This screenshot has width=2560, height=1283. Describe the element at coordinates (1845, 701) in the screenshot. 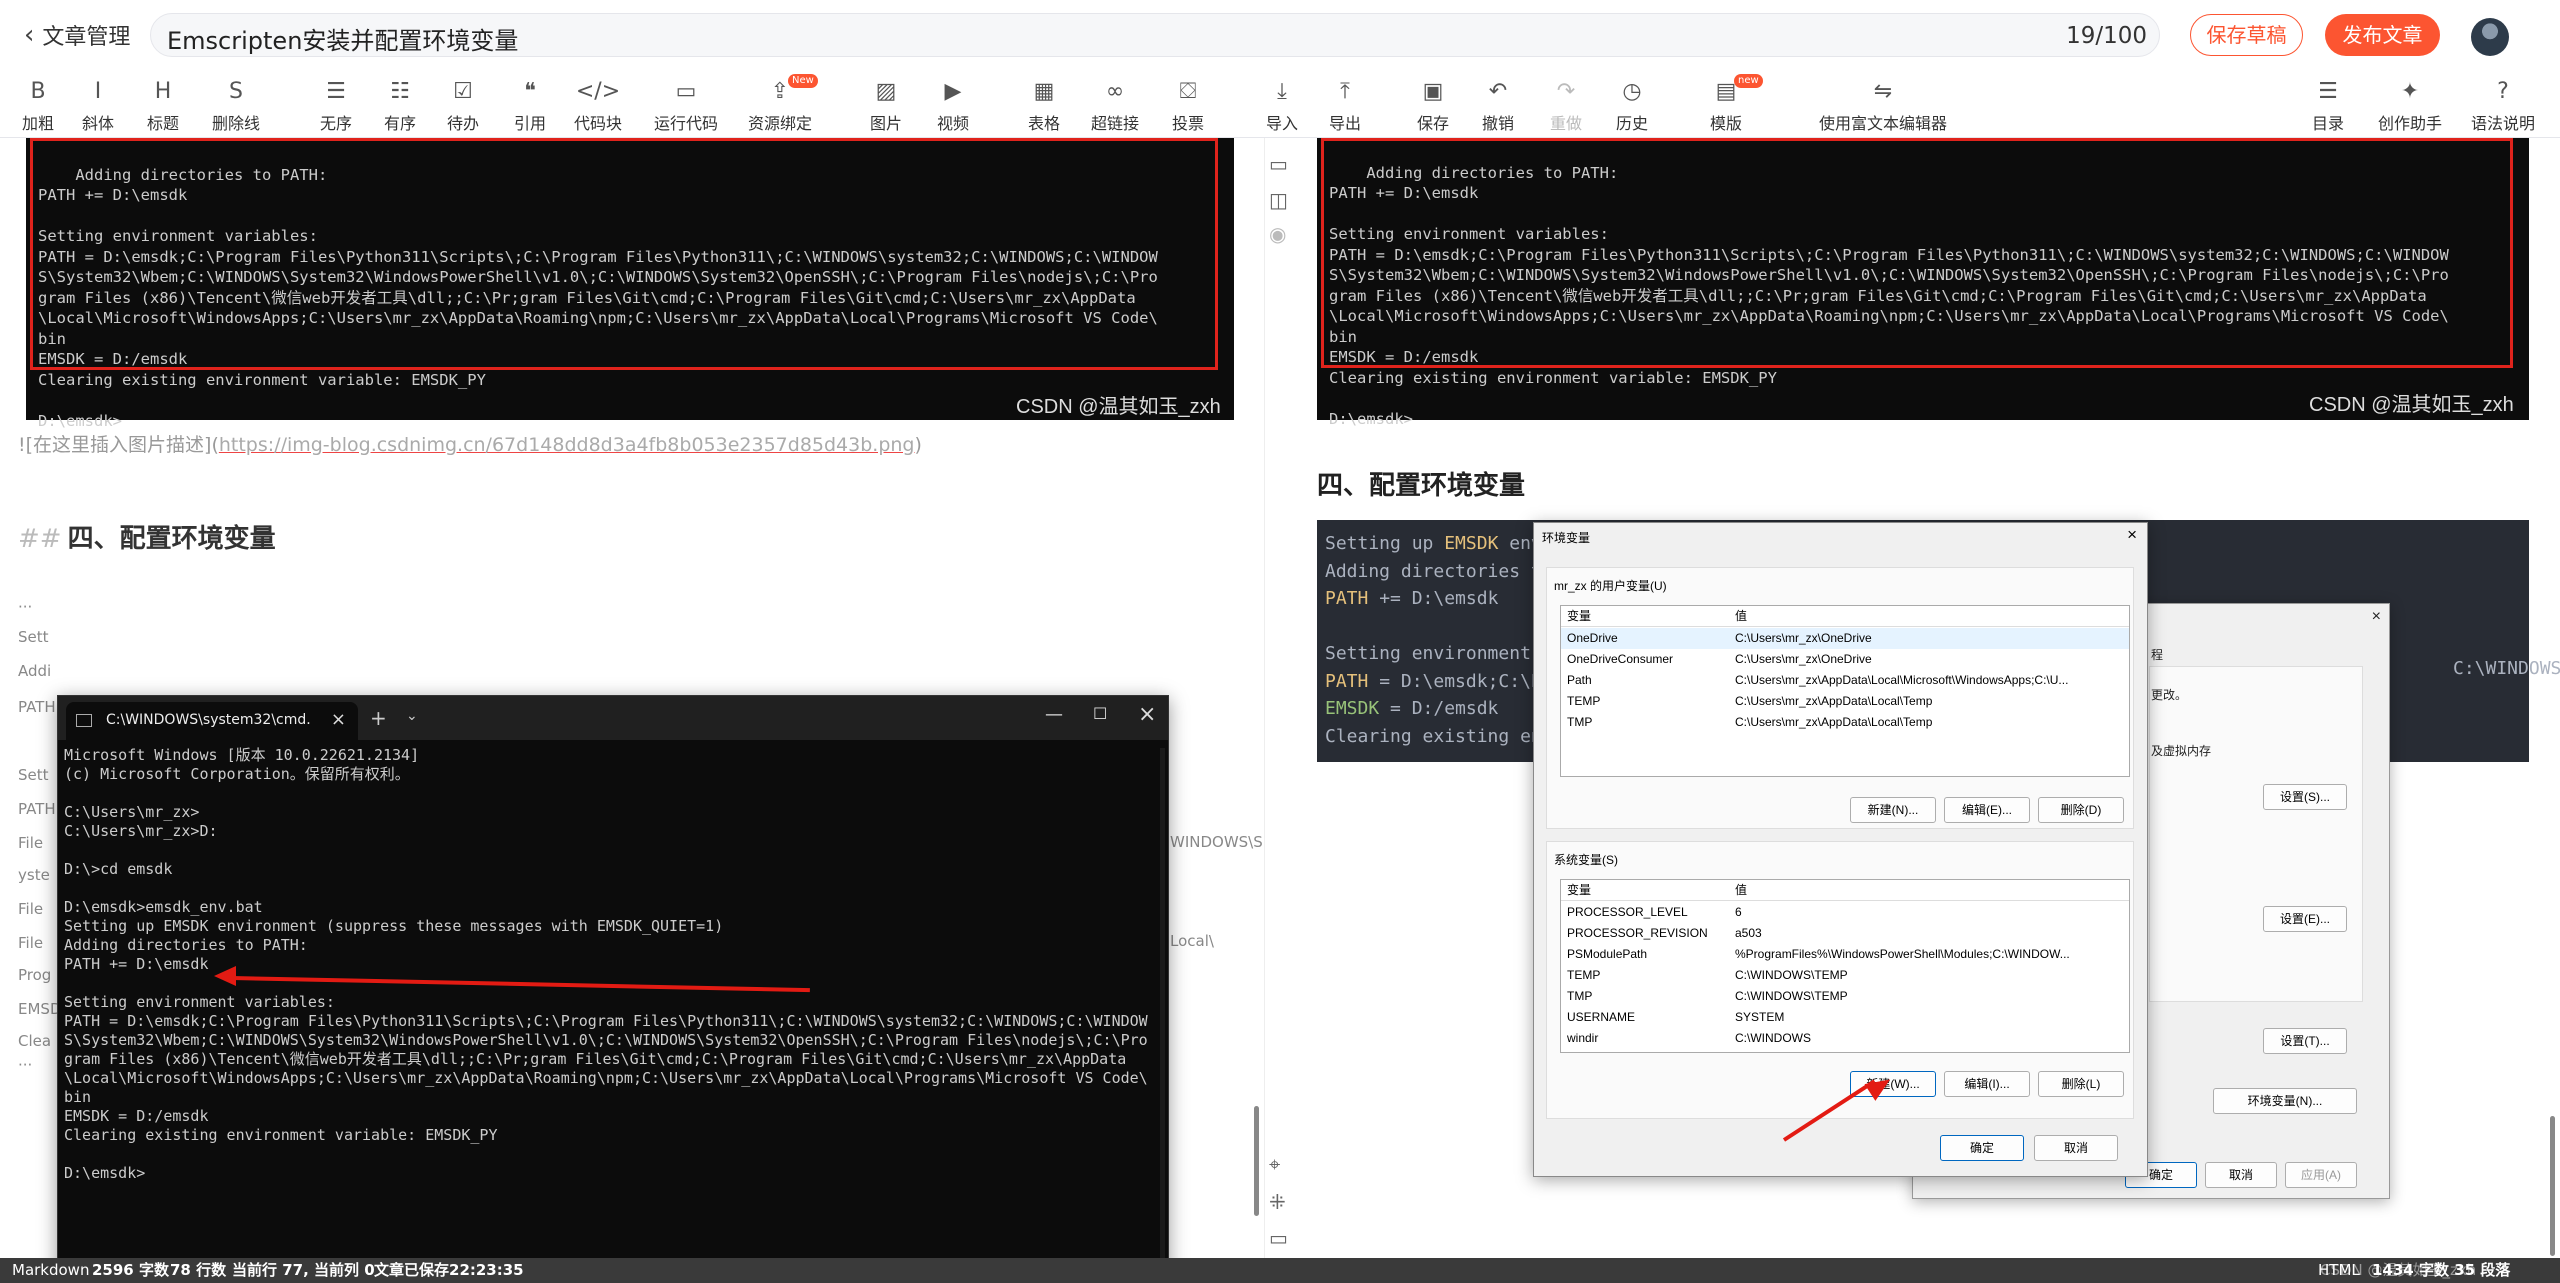

I see `list-item: TEMP C:\Users\mr_zx\AppData\Local\Temp` at that location.